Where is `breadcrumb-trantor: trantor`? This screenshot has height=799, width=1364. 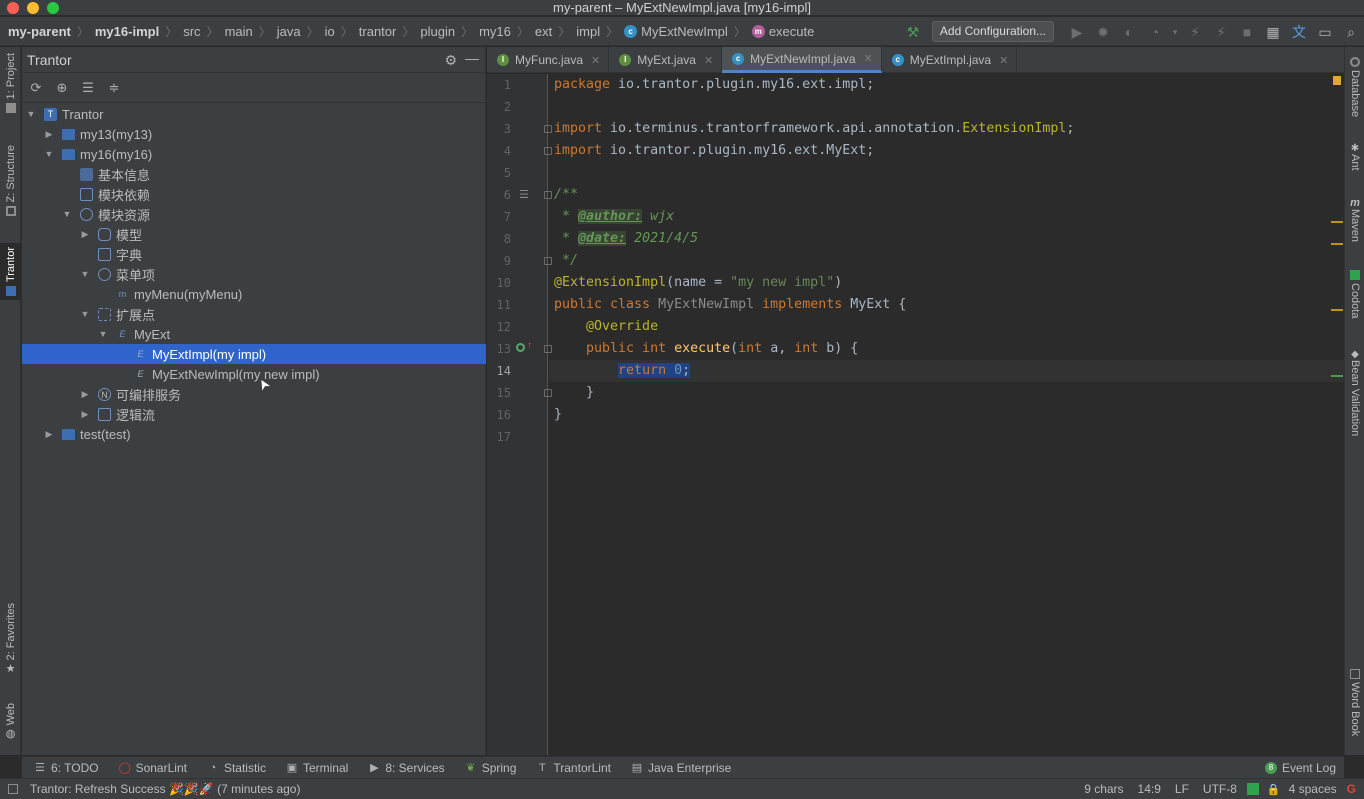
breadcrumb-trantor: trantor is located at coordinates (378, 31).